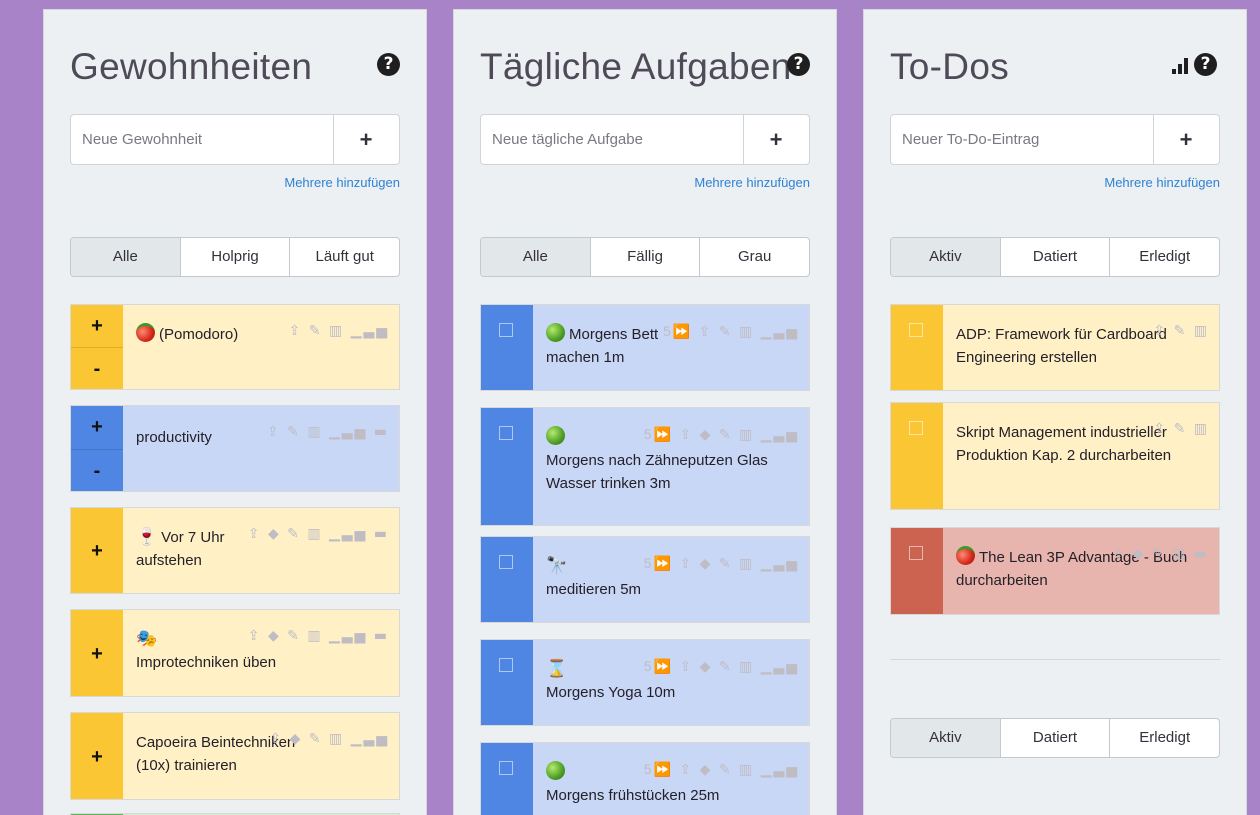  I want to click on divider, so click(1055, 659).